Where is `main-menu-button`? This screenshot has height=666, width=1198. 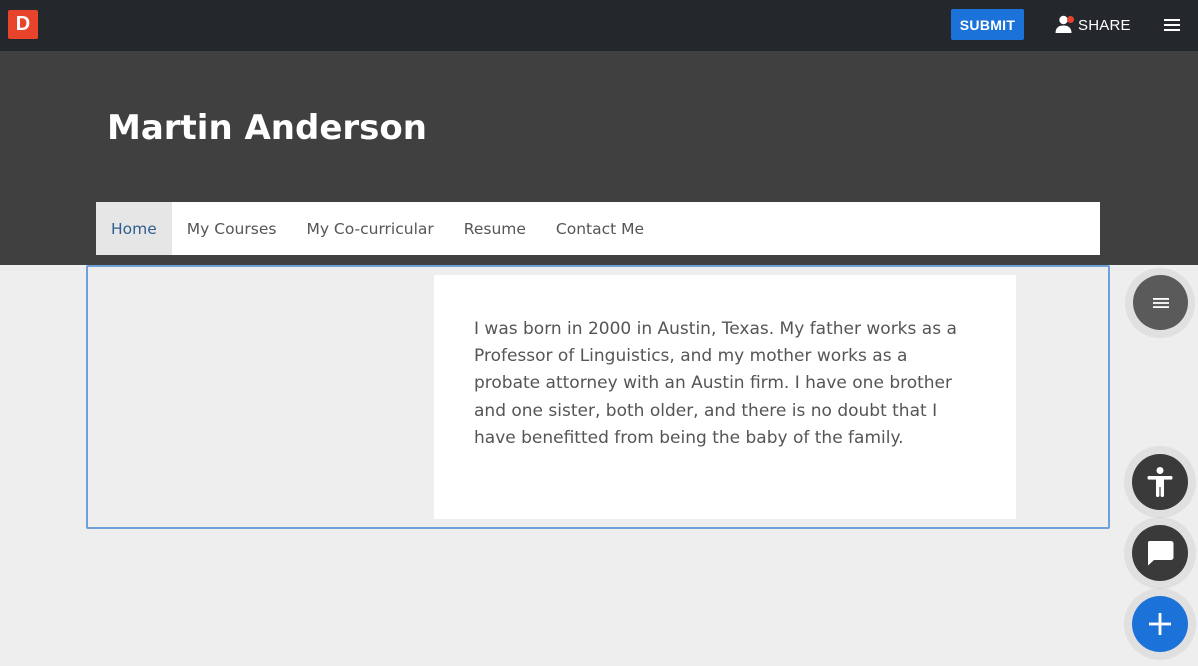
main-menu-button is located at coordinates (1172, 25).